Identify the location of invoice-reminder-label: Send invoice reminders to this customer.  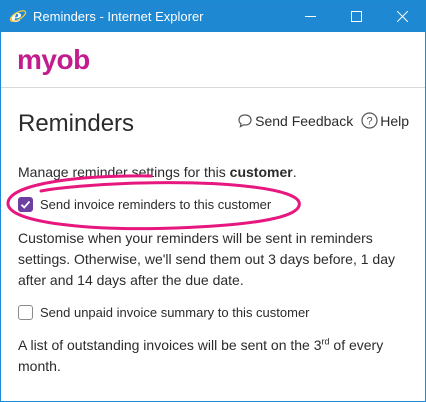
(156, 204).